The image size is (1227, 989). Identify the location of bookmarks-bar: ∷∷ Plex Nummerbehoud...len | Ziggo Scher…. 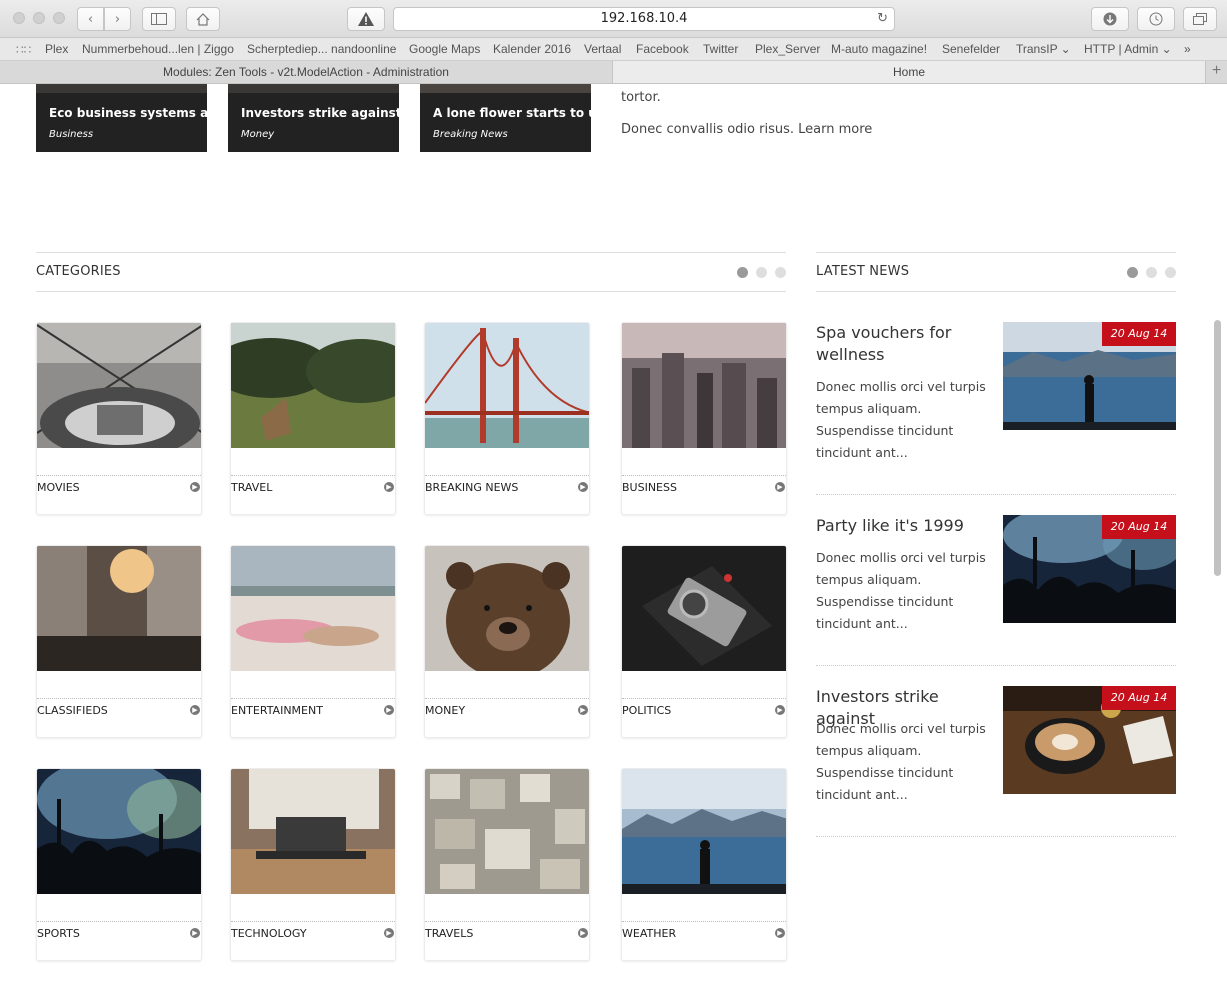
(613, 49).